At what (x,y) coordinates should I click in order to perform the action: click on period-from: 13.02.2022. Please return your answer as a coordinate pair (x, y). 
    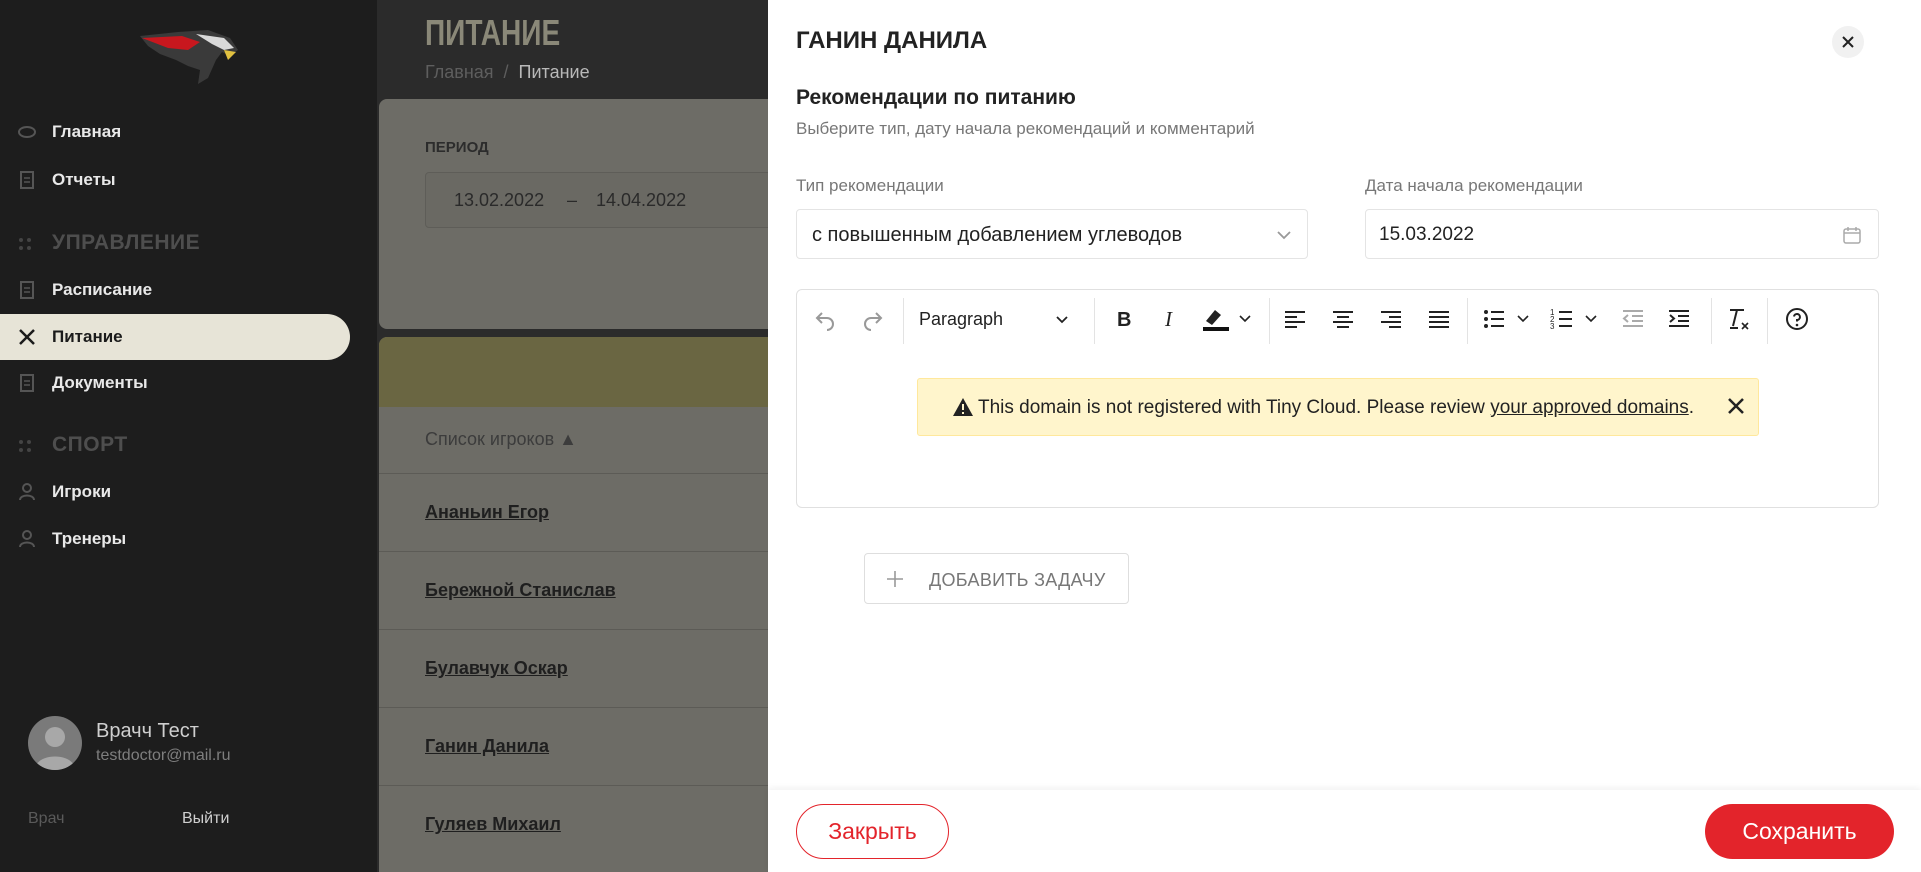
    Looking at the image, I should click on (499, 200).